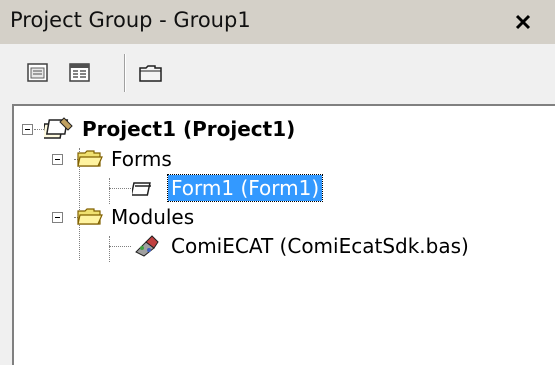 The height and width of the screenshot is (365, 555). I want to click on tree-node-modules-folder: Modules, so click(164, 218).